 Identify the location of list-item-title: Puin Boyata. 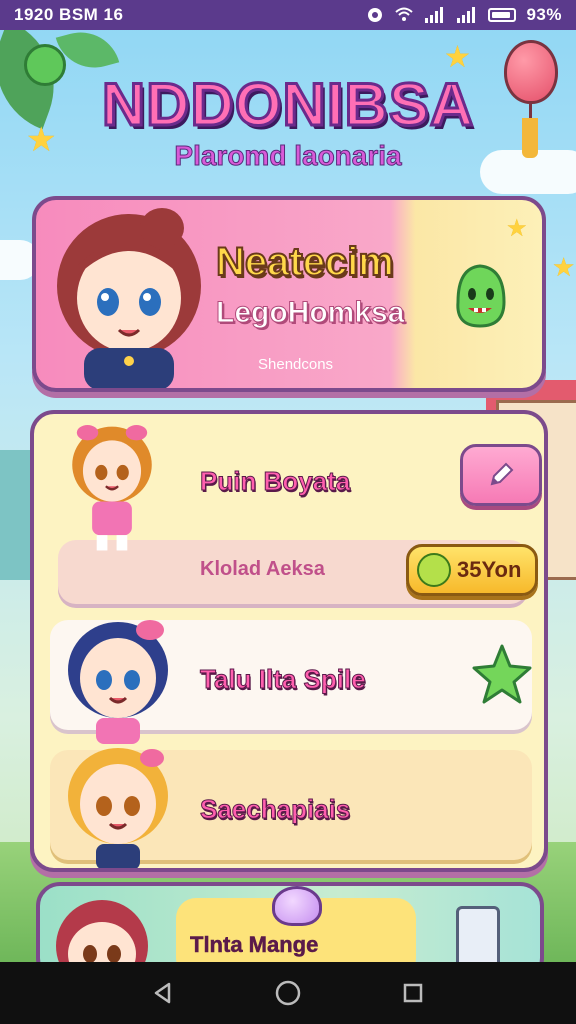
(275, 481).